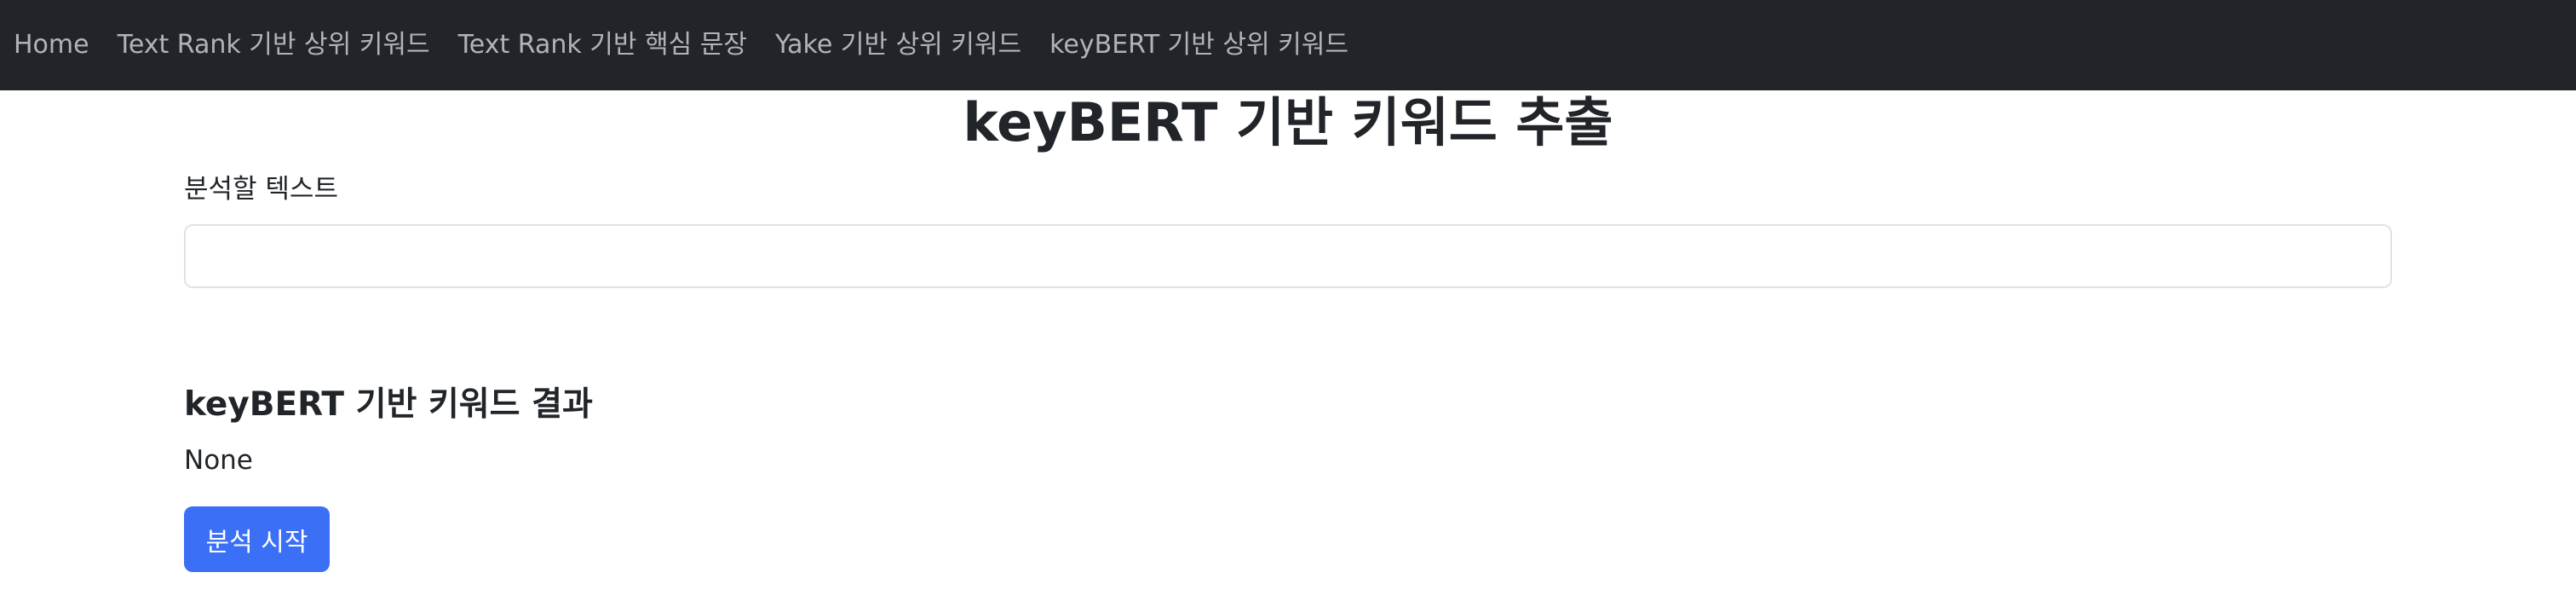  Describe the element at coordinates (898, 45) in the screenshot. I see `nav-link-yake-keywords: Yake 기반 상위 키워드` at that location.